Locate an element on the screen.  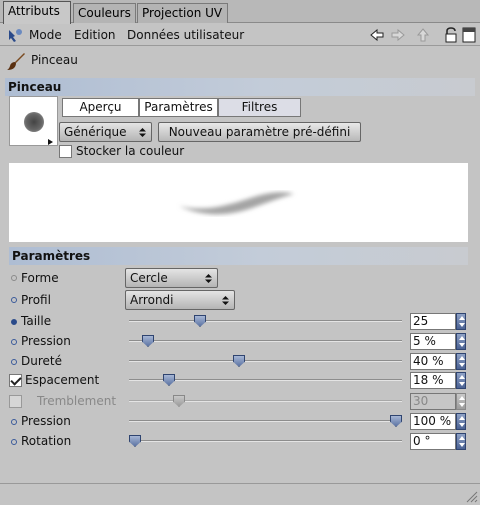
pression-1-spinner is located at coordinates (461, 341).